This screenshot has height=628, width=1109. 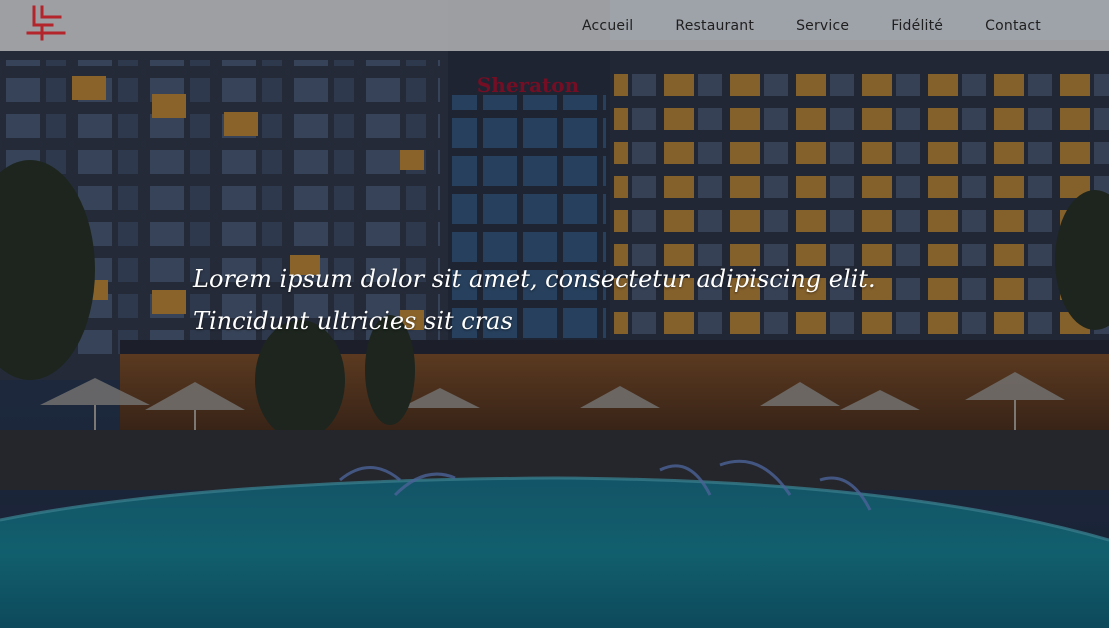 I want to click on nav-restaurant: Restaurant, so click(x=714, y=26).